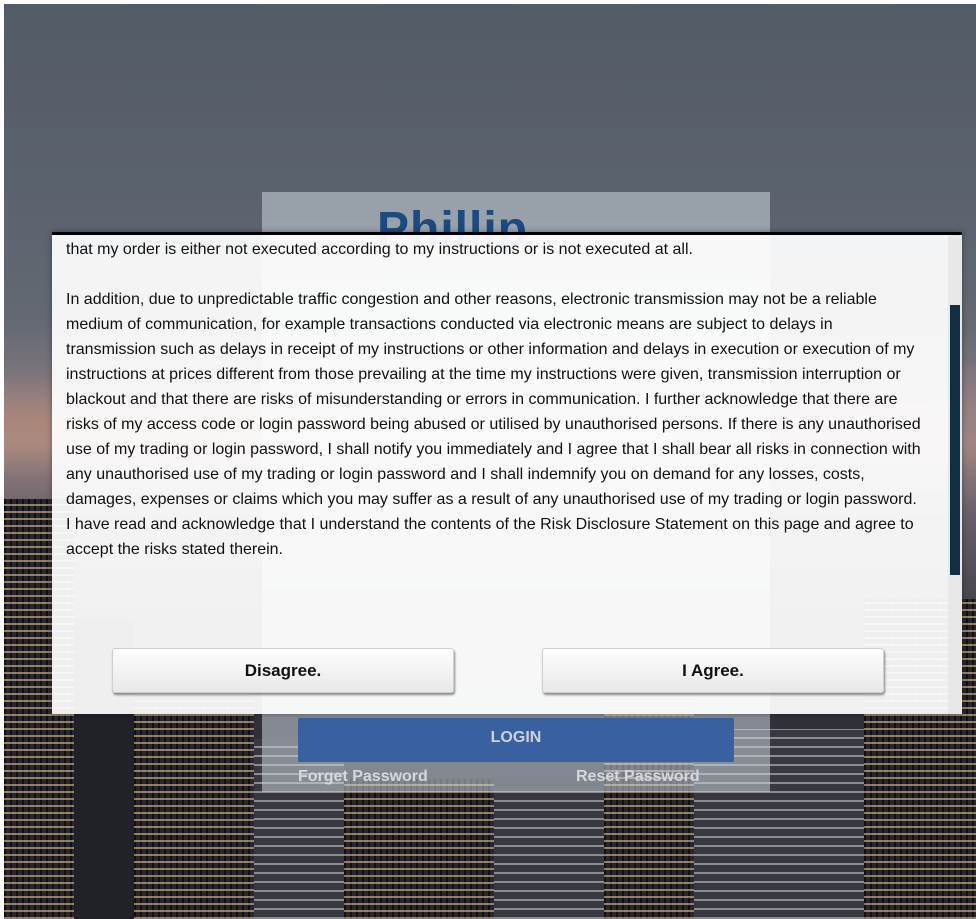 The height and width of the screenshot is (919, 976). Describe the element at coordinates (363, 777) in the screenshot. I see `forget-password-link: Forget Password` at that location.